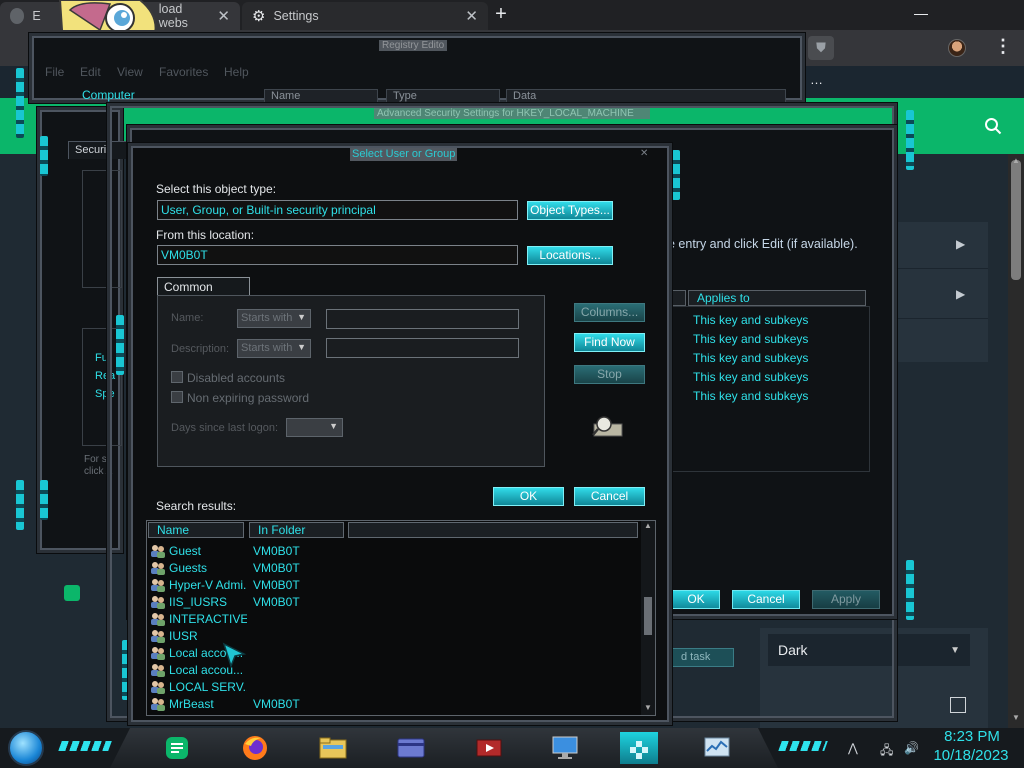 The image size is (1024, 768). Describe the element at coordinates (365, 16) in the screenshot. I see `browser-tab-settings: ⚙ Settings ✕` at that location.